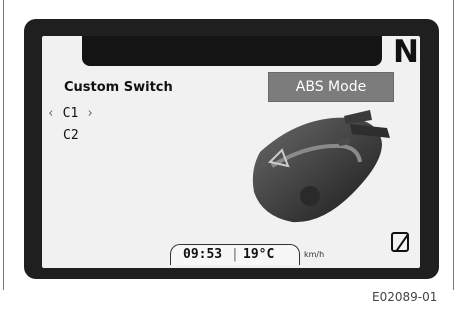 The image size is (457, 309). Describe the element at coordinates (314, 254) in the screenshot. I see `speed-unit: km/h` at that location.